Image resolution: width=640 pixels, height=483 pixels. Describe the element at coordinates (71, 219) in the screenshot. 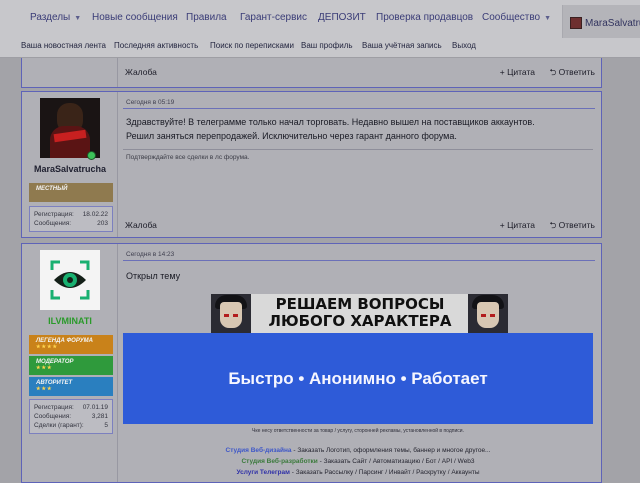

I see `user-stats: Регистрация: 18.02.22 Сообщения: 203` at that location.